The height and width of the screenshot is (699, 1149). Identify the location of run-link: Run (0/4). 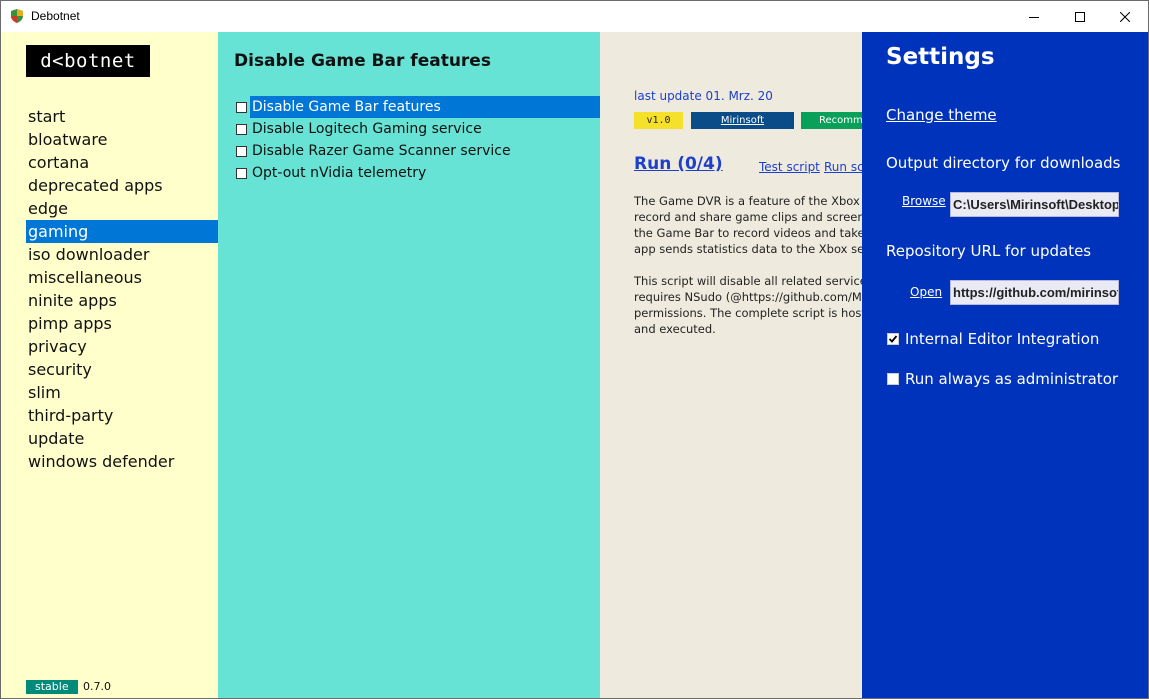
(678, 164).